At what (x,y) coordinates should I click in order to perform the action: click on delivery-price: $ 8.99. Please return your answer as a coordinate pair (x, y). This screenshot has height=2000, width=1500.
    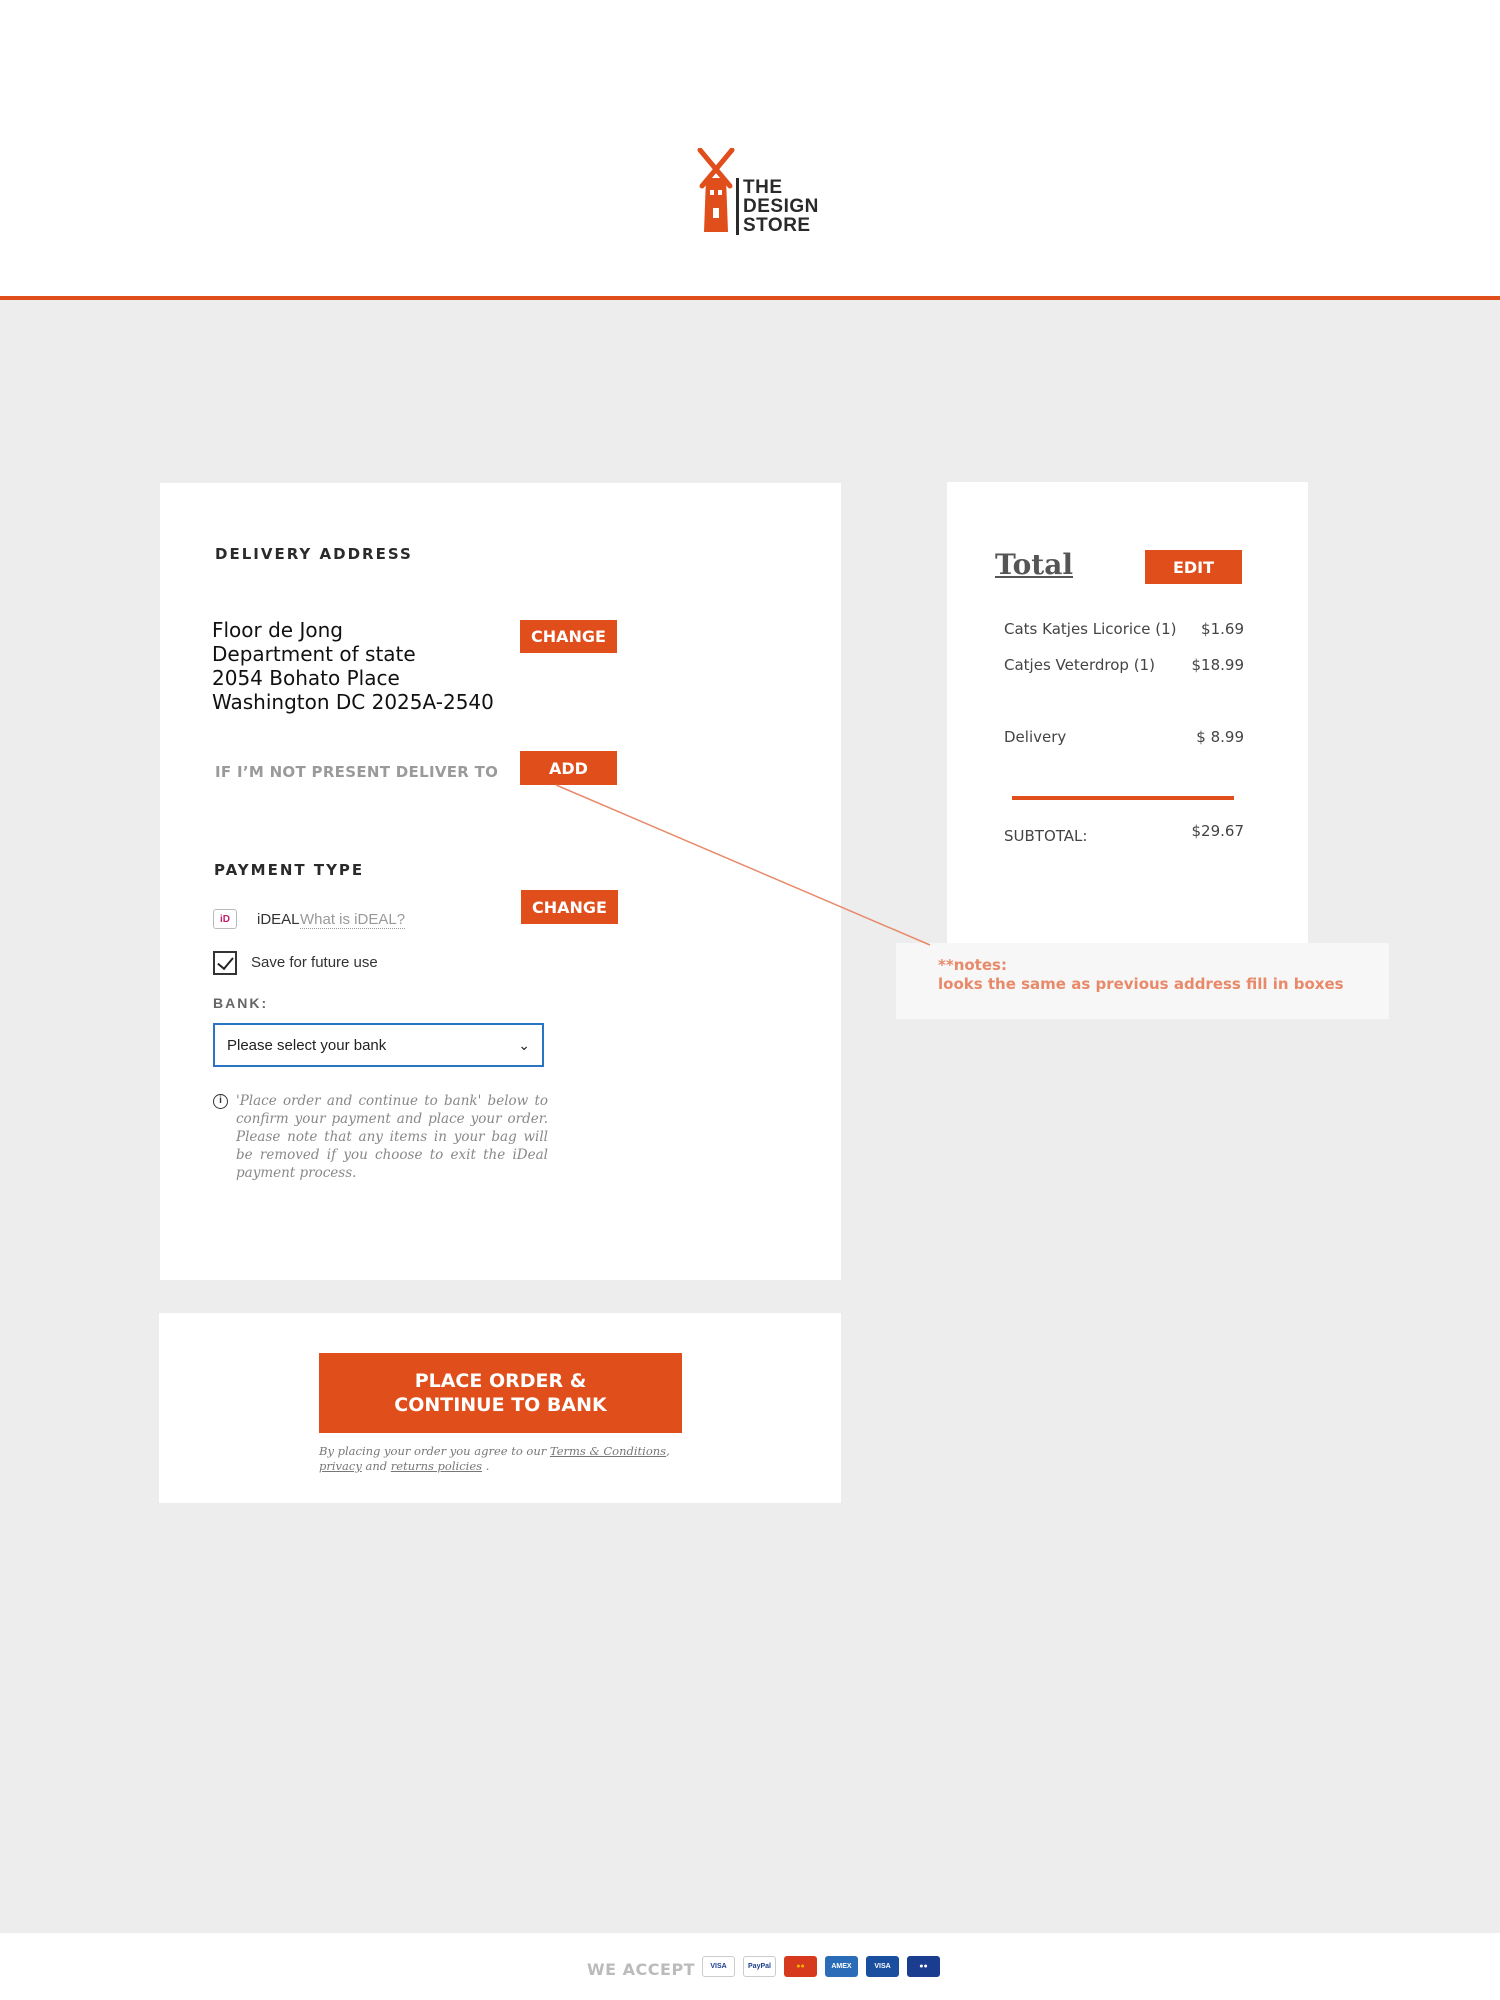
    Looking at the image, I should click on (1220, 737).